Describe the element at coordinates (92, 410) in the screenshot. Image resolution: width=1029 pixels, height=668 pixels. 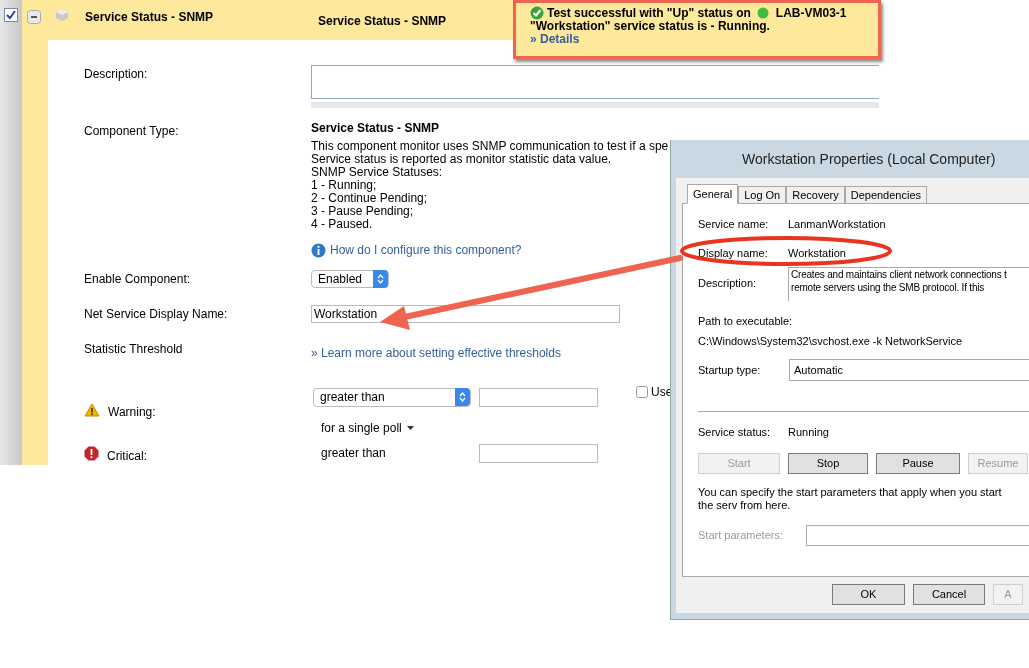
I see `warning-icon` at that location.